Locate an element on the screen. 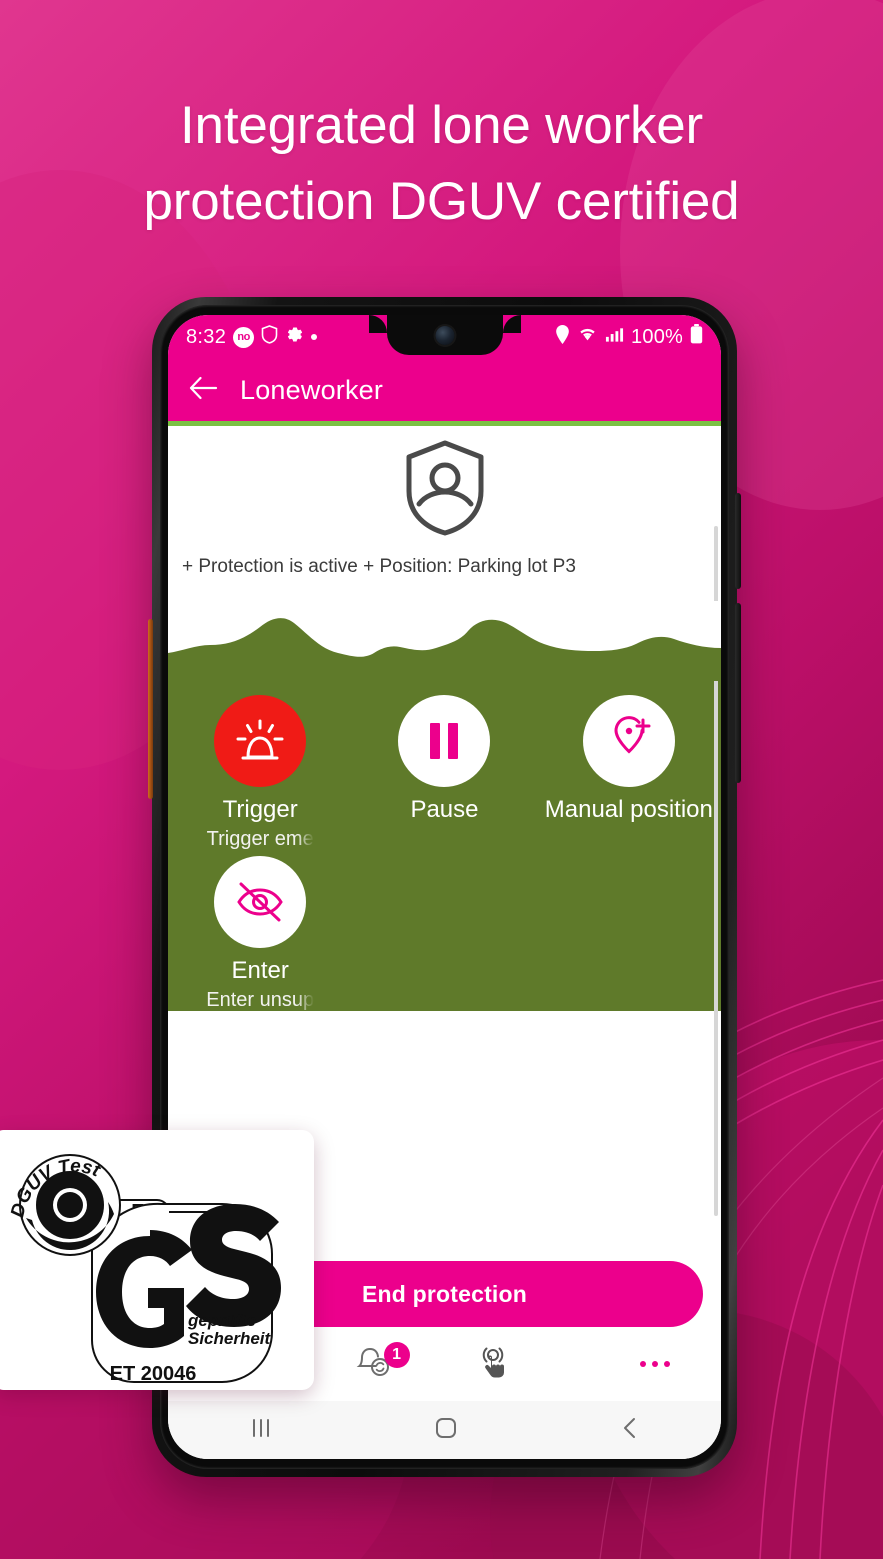 The height and width of the screenshot is (1559, 883). camera-notch is located at coordinates (444, 335).